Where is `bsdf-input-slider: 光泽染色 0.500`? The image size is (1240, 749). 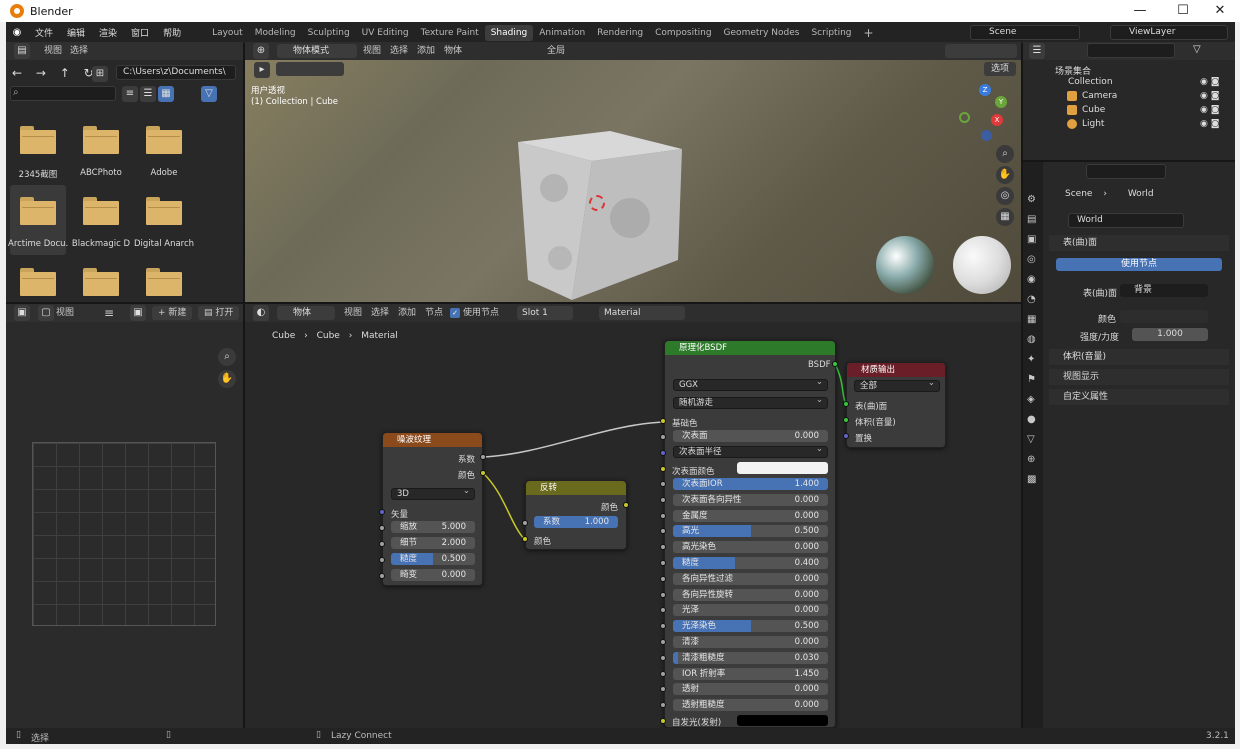 bsdf-input-slider: 光泽染色 0.500 is located at coordinates (750, 626).